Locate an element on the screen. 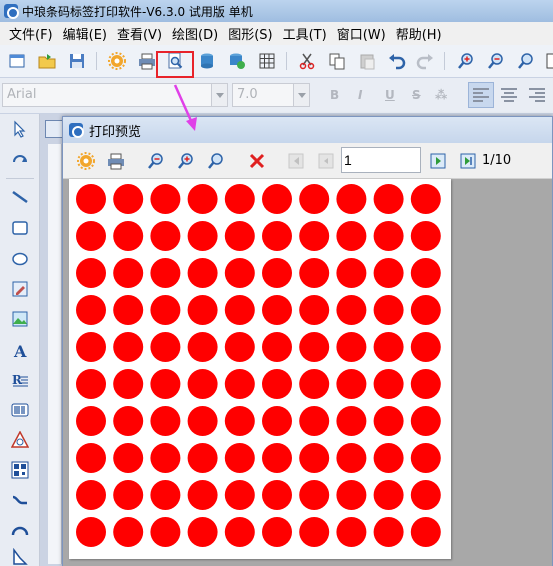  grid-icon is located at coordinates (267, 61).